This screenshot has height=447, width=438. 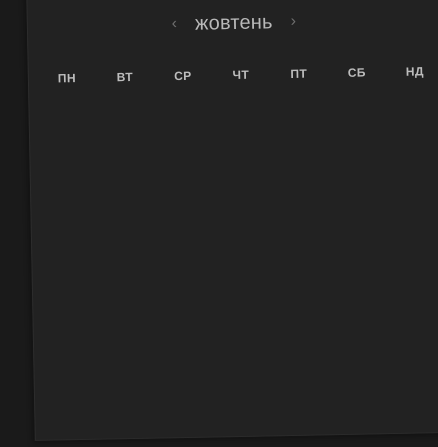 I want to click on chevron-left-icon: ‹, so click(x=175, y=24).